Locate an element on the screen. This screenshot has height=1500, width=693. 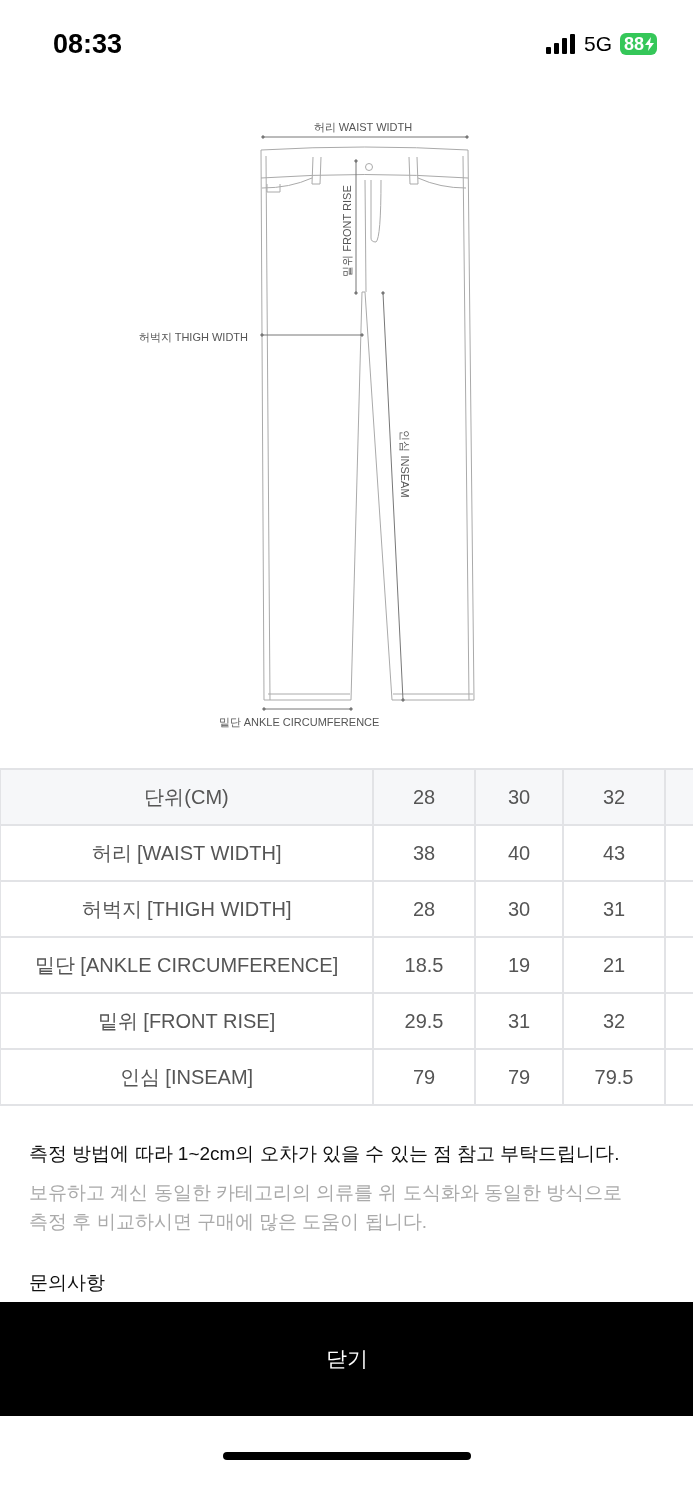
inseam-label: 인심 INSEAM is located at coordinates (405, 464).